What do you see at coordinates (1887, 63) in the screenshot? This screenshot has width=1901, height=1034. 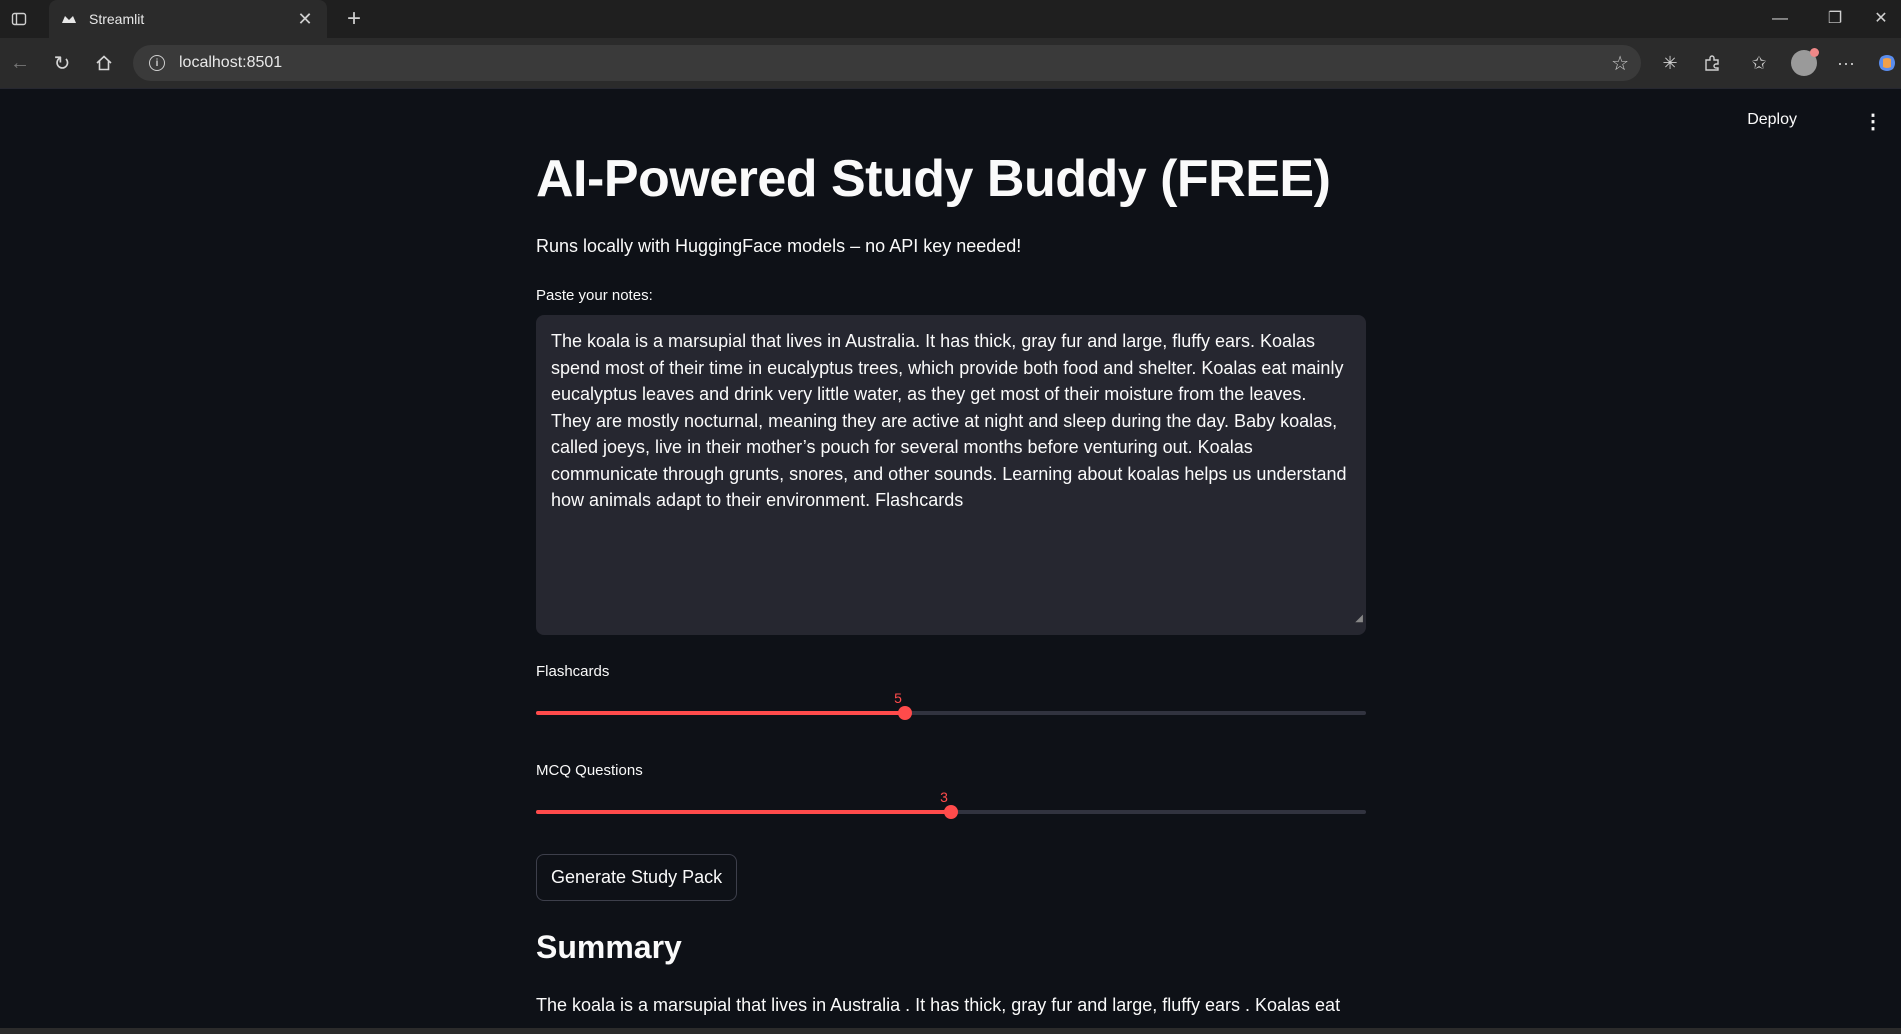 I see `copilot-icon` at bounding box center [1887, 63].